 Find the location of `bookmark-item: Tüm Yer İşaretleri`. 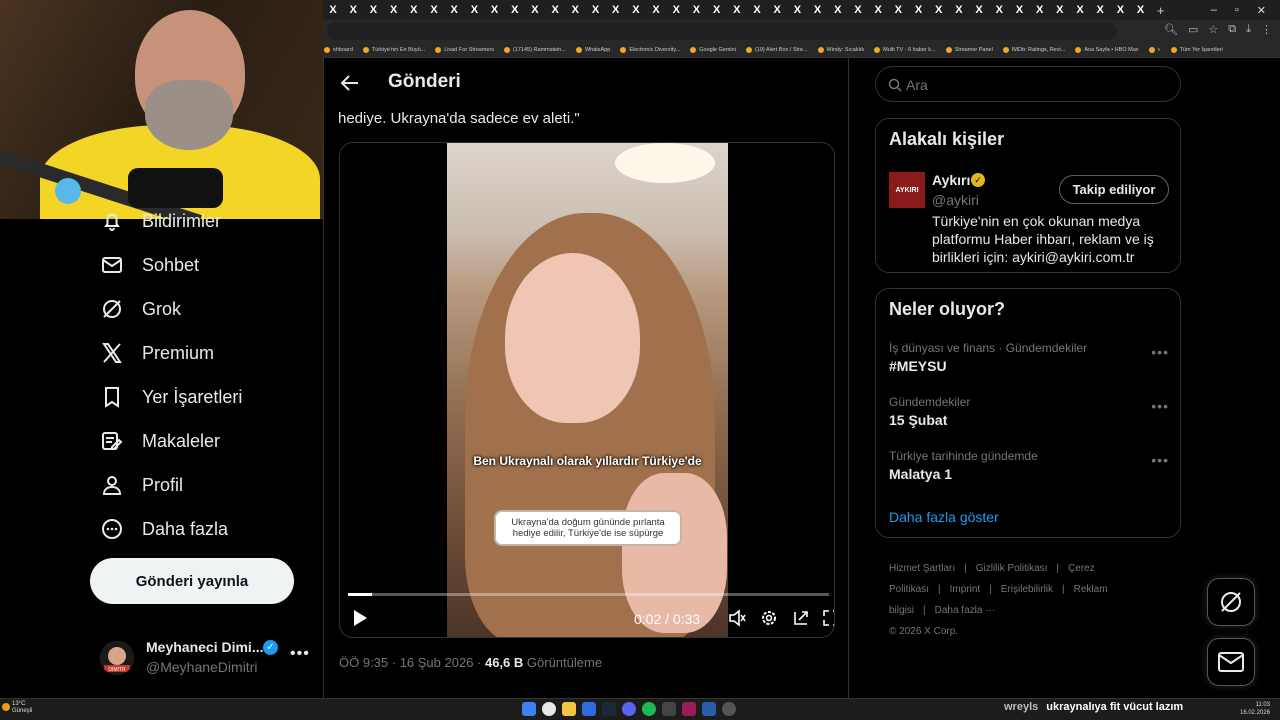

bookmark-item: Tüm Yer İşaretleri is located at coordinates (1196, 49).